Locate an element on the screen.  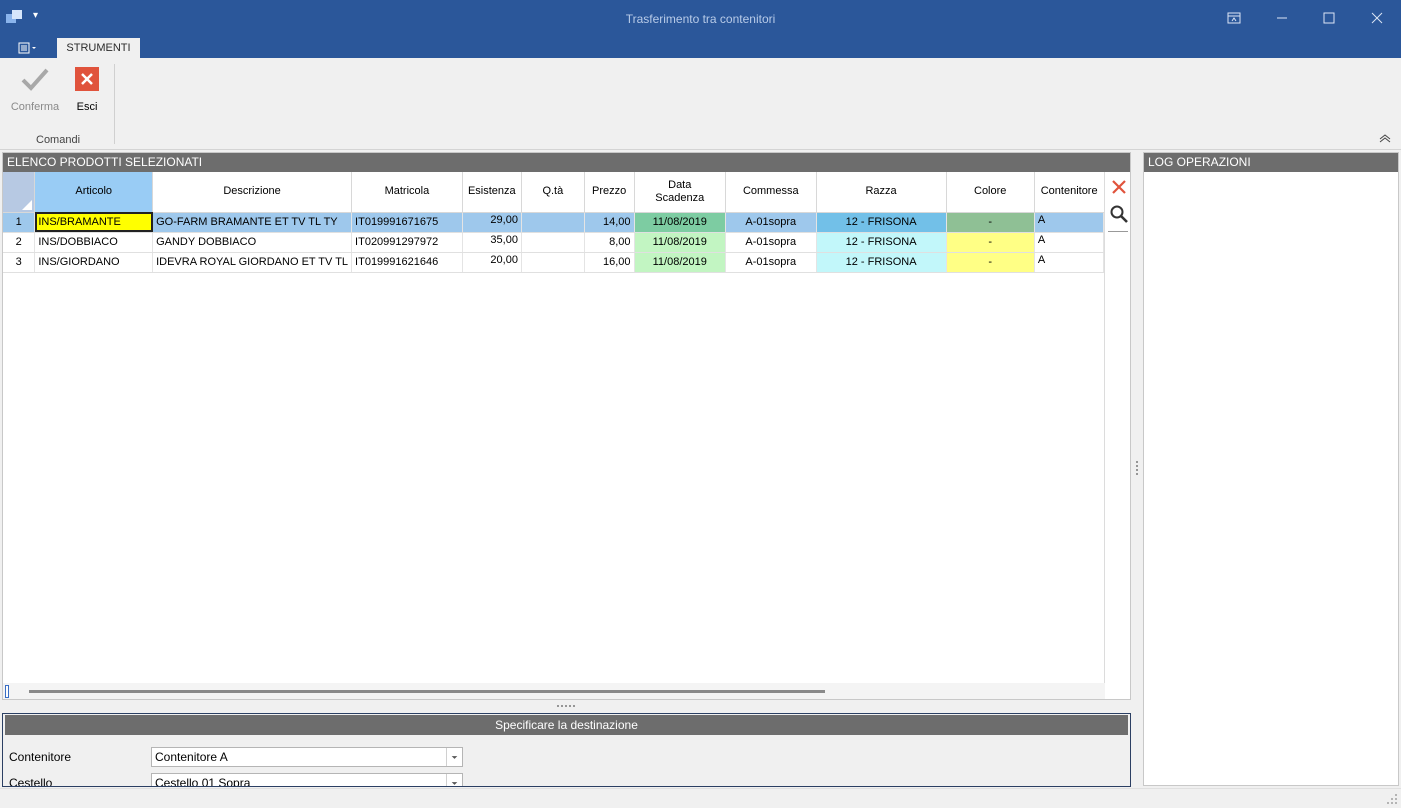
column-header-qta: Q.tà is located at coordinates (553, 192).